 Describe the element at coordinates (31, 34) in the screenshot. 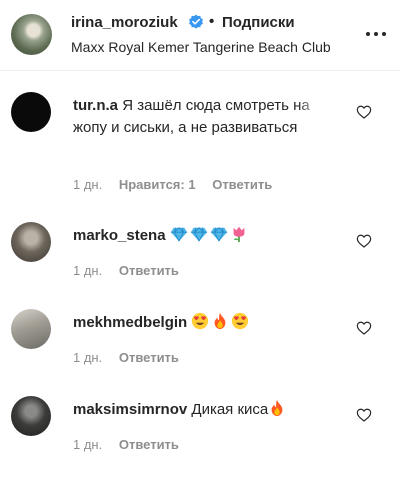

I see `author-avatar` at that location.